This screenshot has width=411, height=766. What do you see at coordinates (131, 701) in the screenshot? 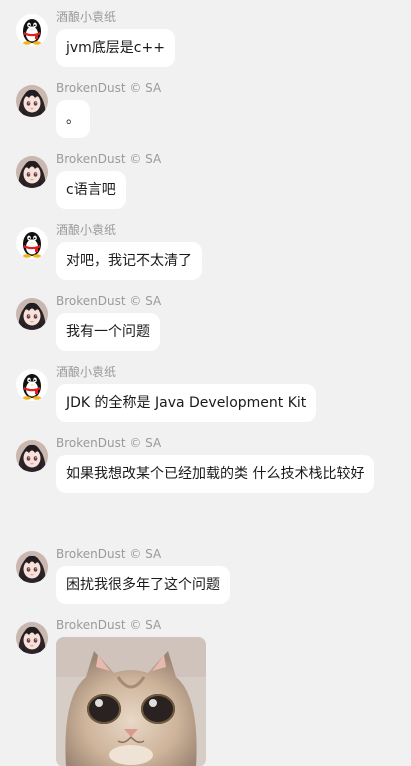
I see `kitten-sticker` at bounding box center [131, 701].